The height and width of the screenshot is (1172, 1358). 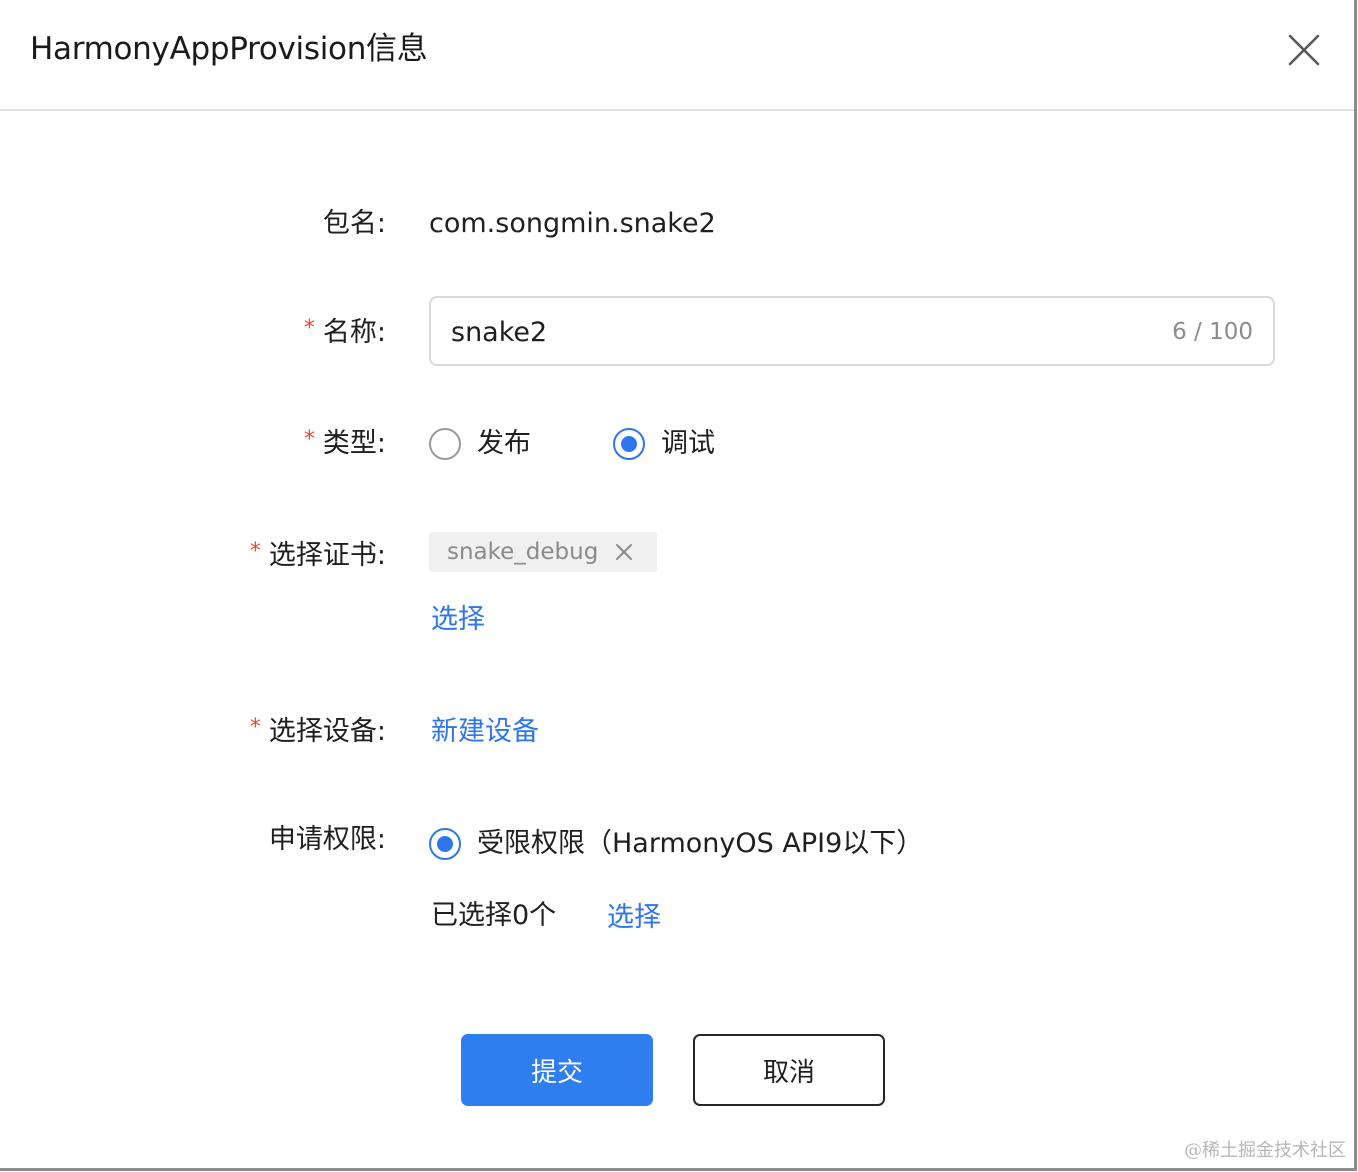 I want to click on type-release-radio, so click(x=445, y=444).